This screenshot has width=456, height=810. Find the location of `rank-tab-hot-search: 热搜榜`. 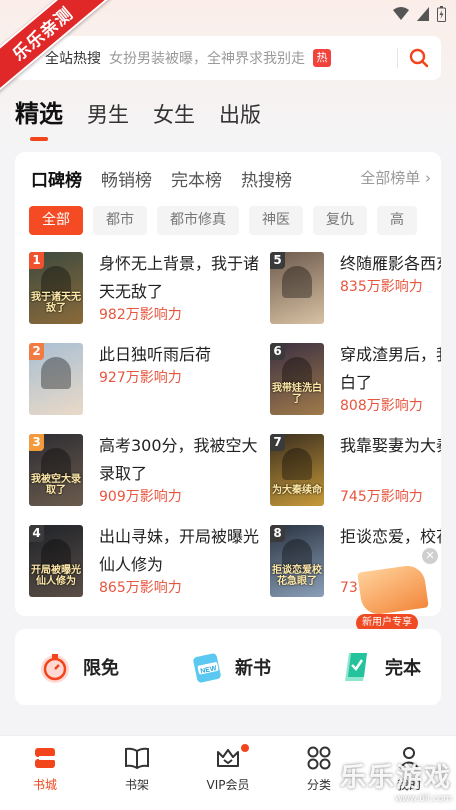

rank-tab-hot-search: 热搜榜 is located at coordinates (266, 178).